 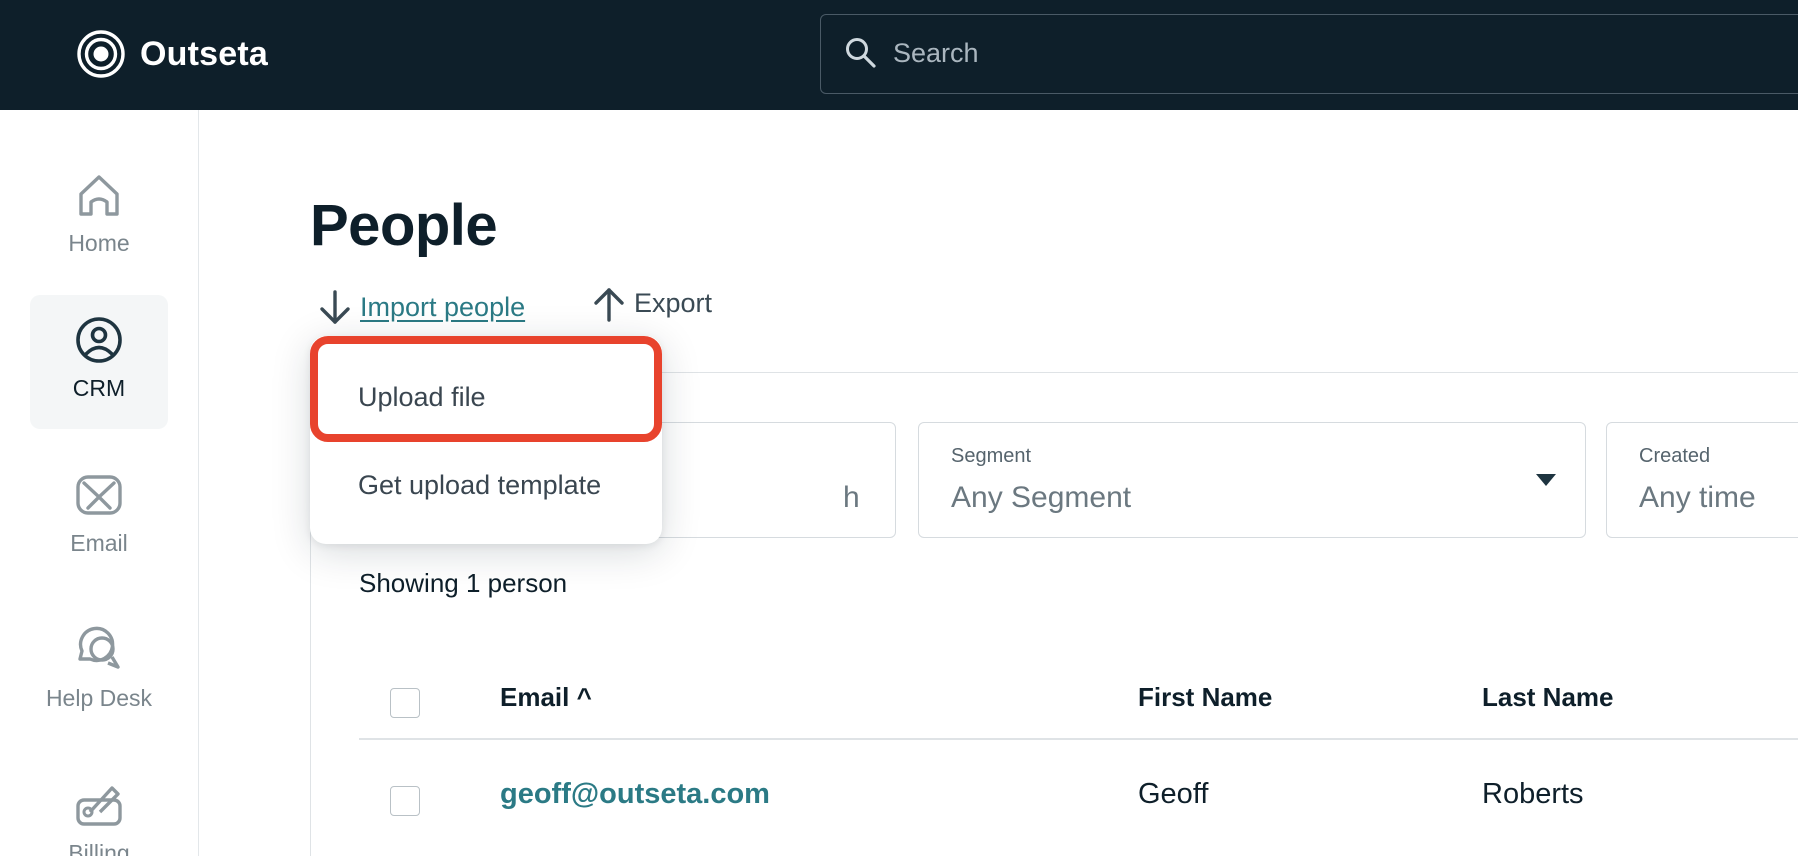 I want to click on created-filter: Created Any time, so click(x=1702, y=480).